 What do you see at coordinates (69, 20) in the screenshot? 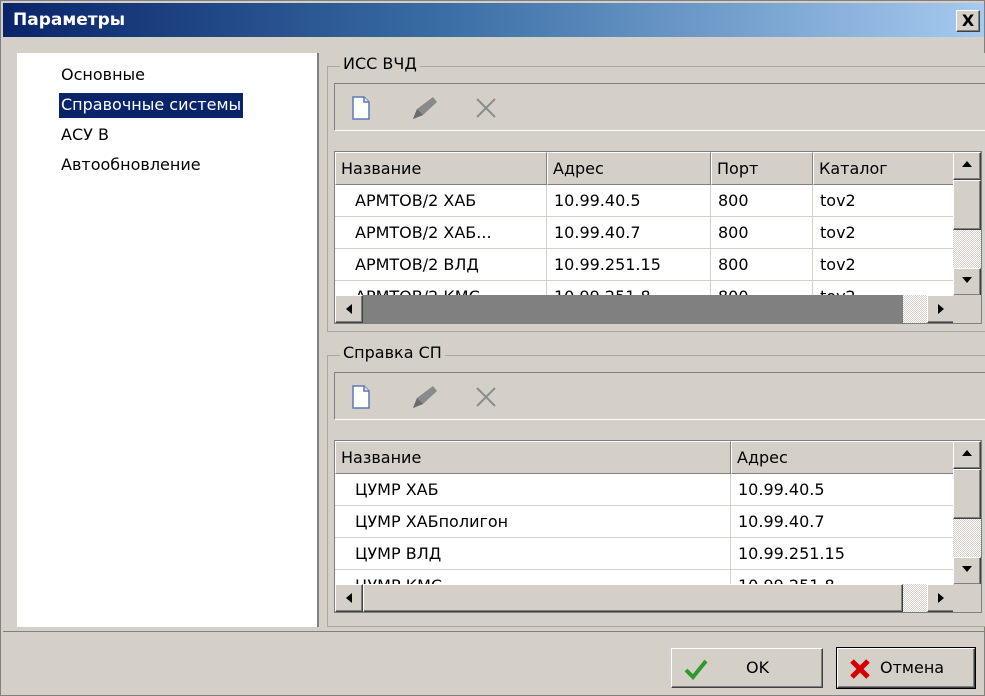
I see `window-title: Параметры` at bounding box center [69, 20].